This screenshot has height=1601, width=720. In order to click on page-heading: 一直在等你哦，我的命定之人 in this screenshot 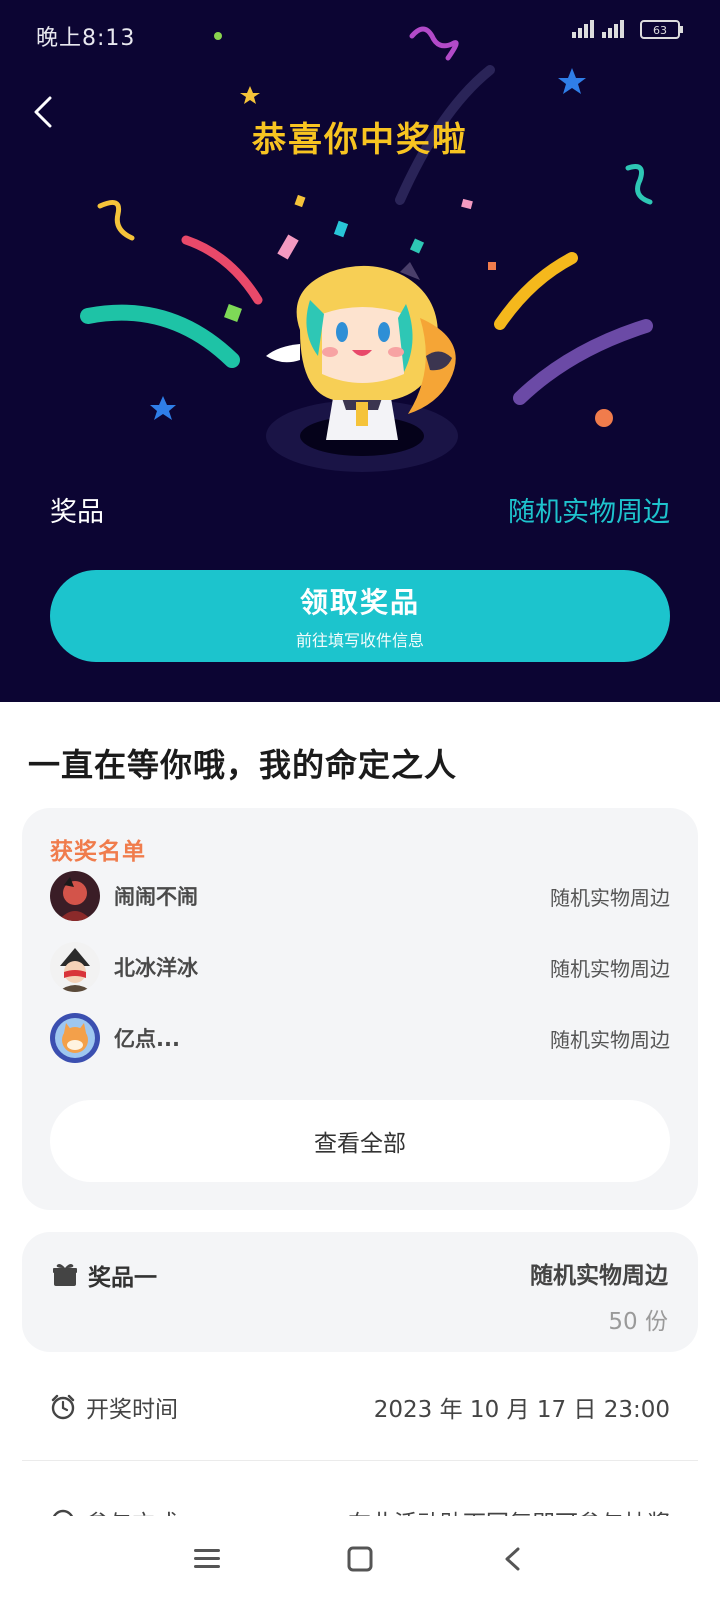, I will do `click(243, 765)`.